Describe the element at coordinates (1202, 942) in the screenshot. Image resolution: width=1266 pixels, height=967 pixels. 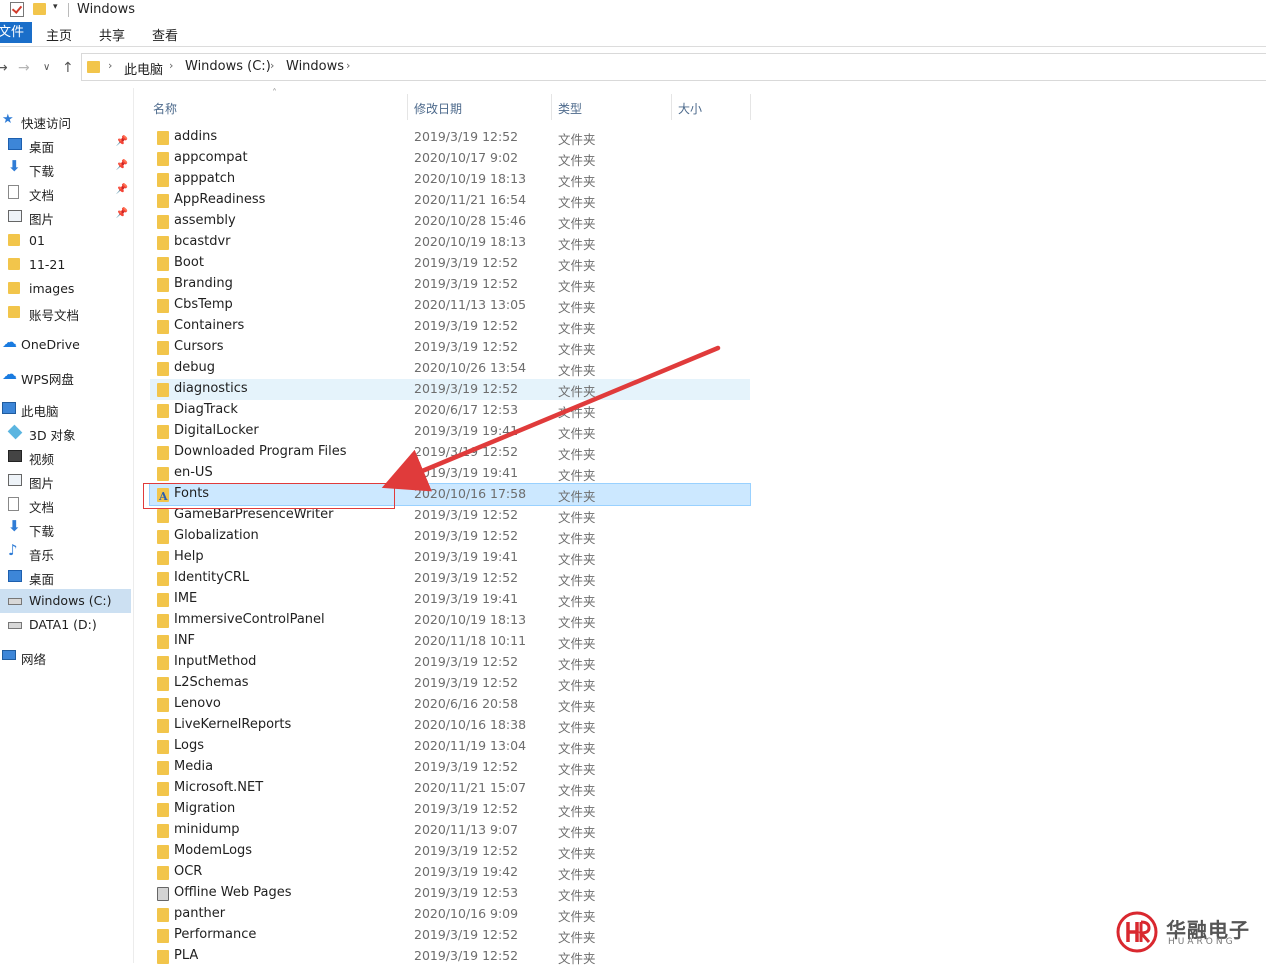
I see `watermark-subtext: HUARONG` at that location.